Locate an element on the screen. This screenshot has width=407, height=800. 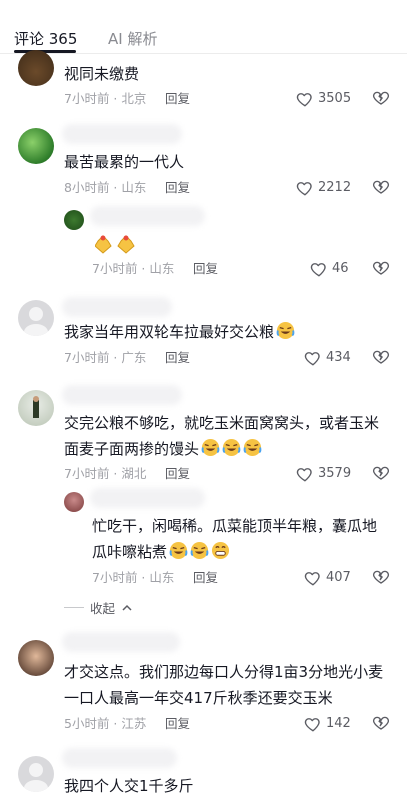
collapse-replies-button: 收起 is located at coordinates (98, 607).